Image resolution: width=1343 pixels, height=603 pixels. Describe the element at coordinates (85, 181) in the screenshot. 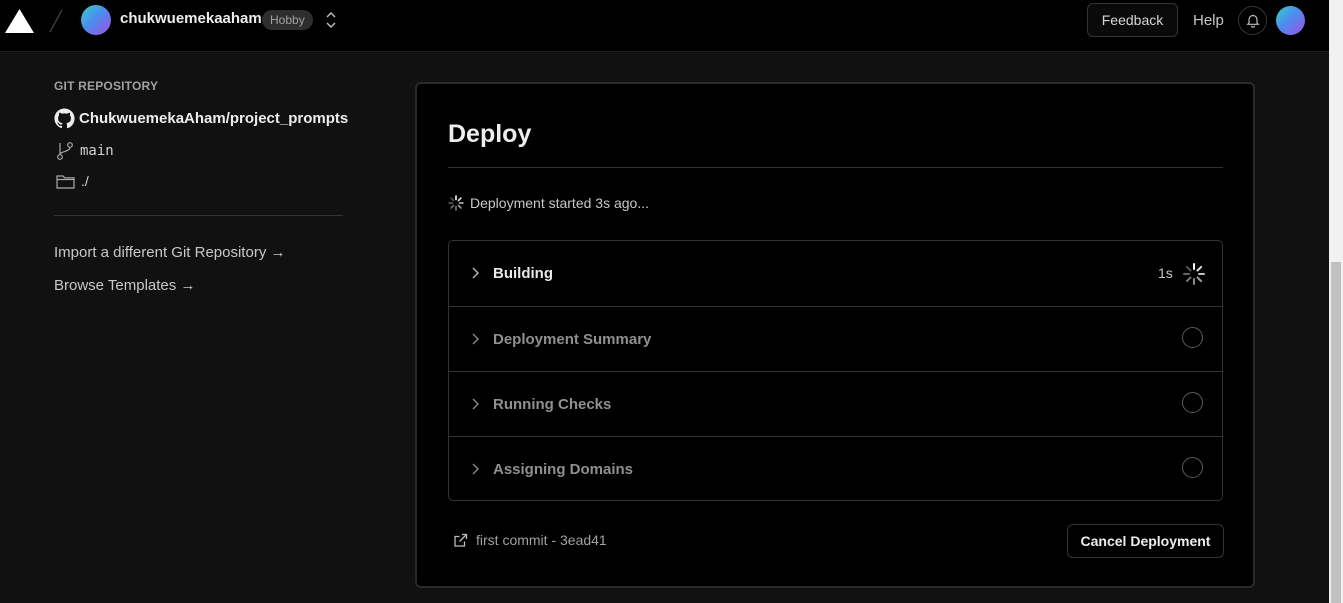

I see `root-directory: ./` at that location.